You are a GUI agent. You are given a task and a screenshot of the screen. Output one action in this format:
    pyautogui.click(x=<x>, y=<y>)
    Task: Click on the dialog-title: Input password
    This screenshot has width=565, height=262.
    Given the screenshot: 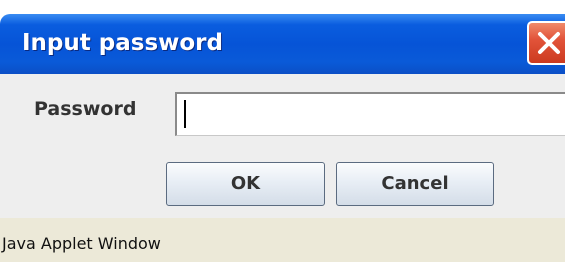 What is the action you would take?
    pyautogui.click(x=122, y=43)
    